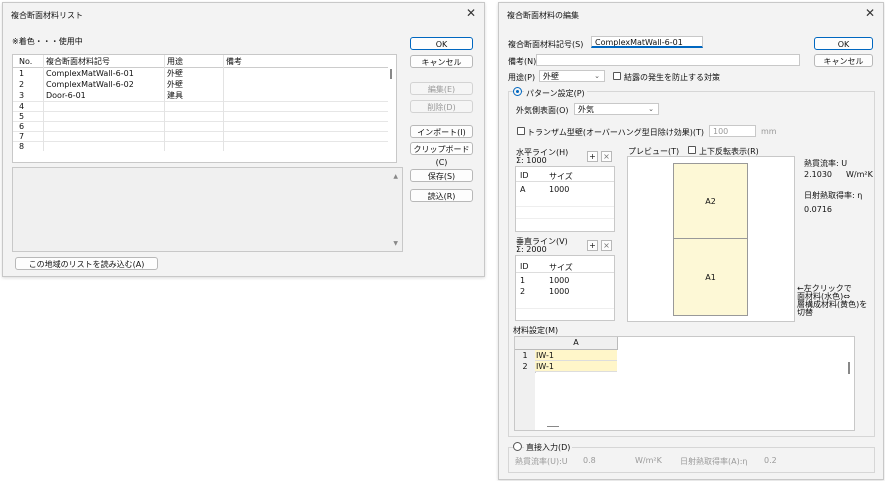 The height and width of the screenshot is (481, 885). I want to click on use-select-value: 外壁, so click(551, 76).